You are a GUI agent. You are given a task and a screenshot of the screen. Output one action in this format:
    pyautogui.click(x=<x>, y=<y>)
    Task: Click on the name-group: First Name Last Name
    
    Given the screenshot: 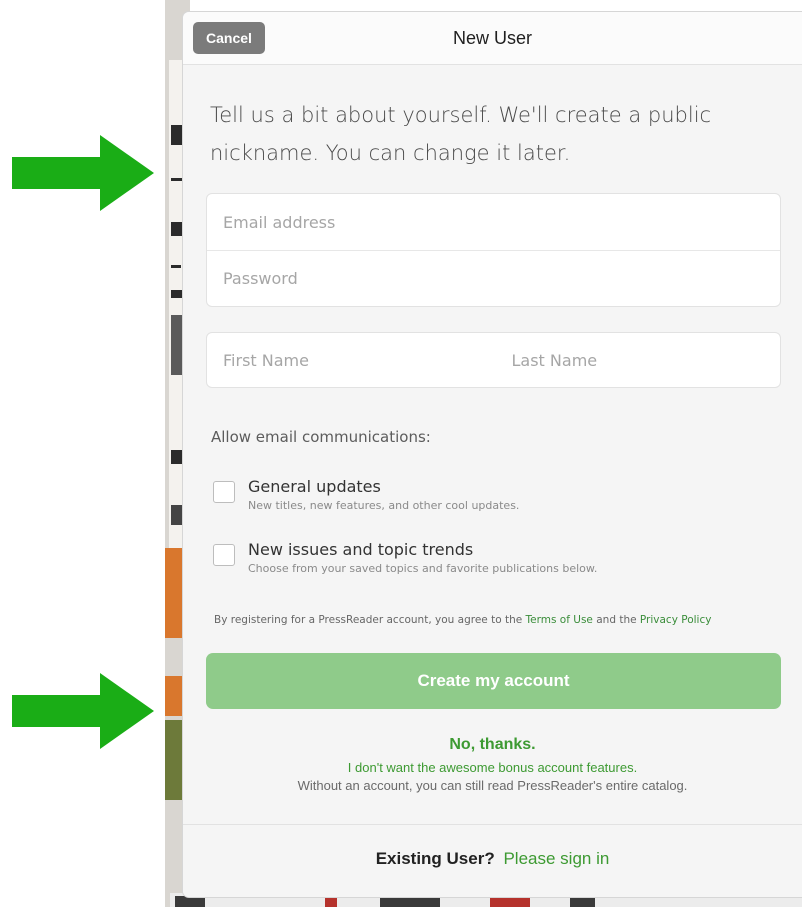 What is the action you would take?
    pyautogui.click(x=493, y=360)
    